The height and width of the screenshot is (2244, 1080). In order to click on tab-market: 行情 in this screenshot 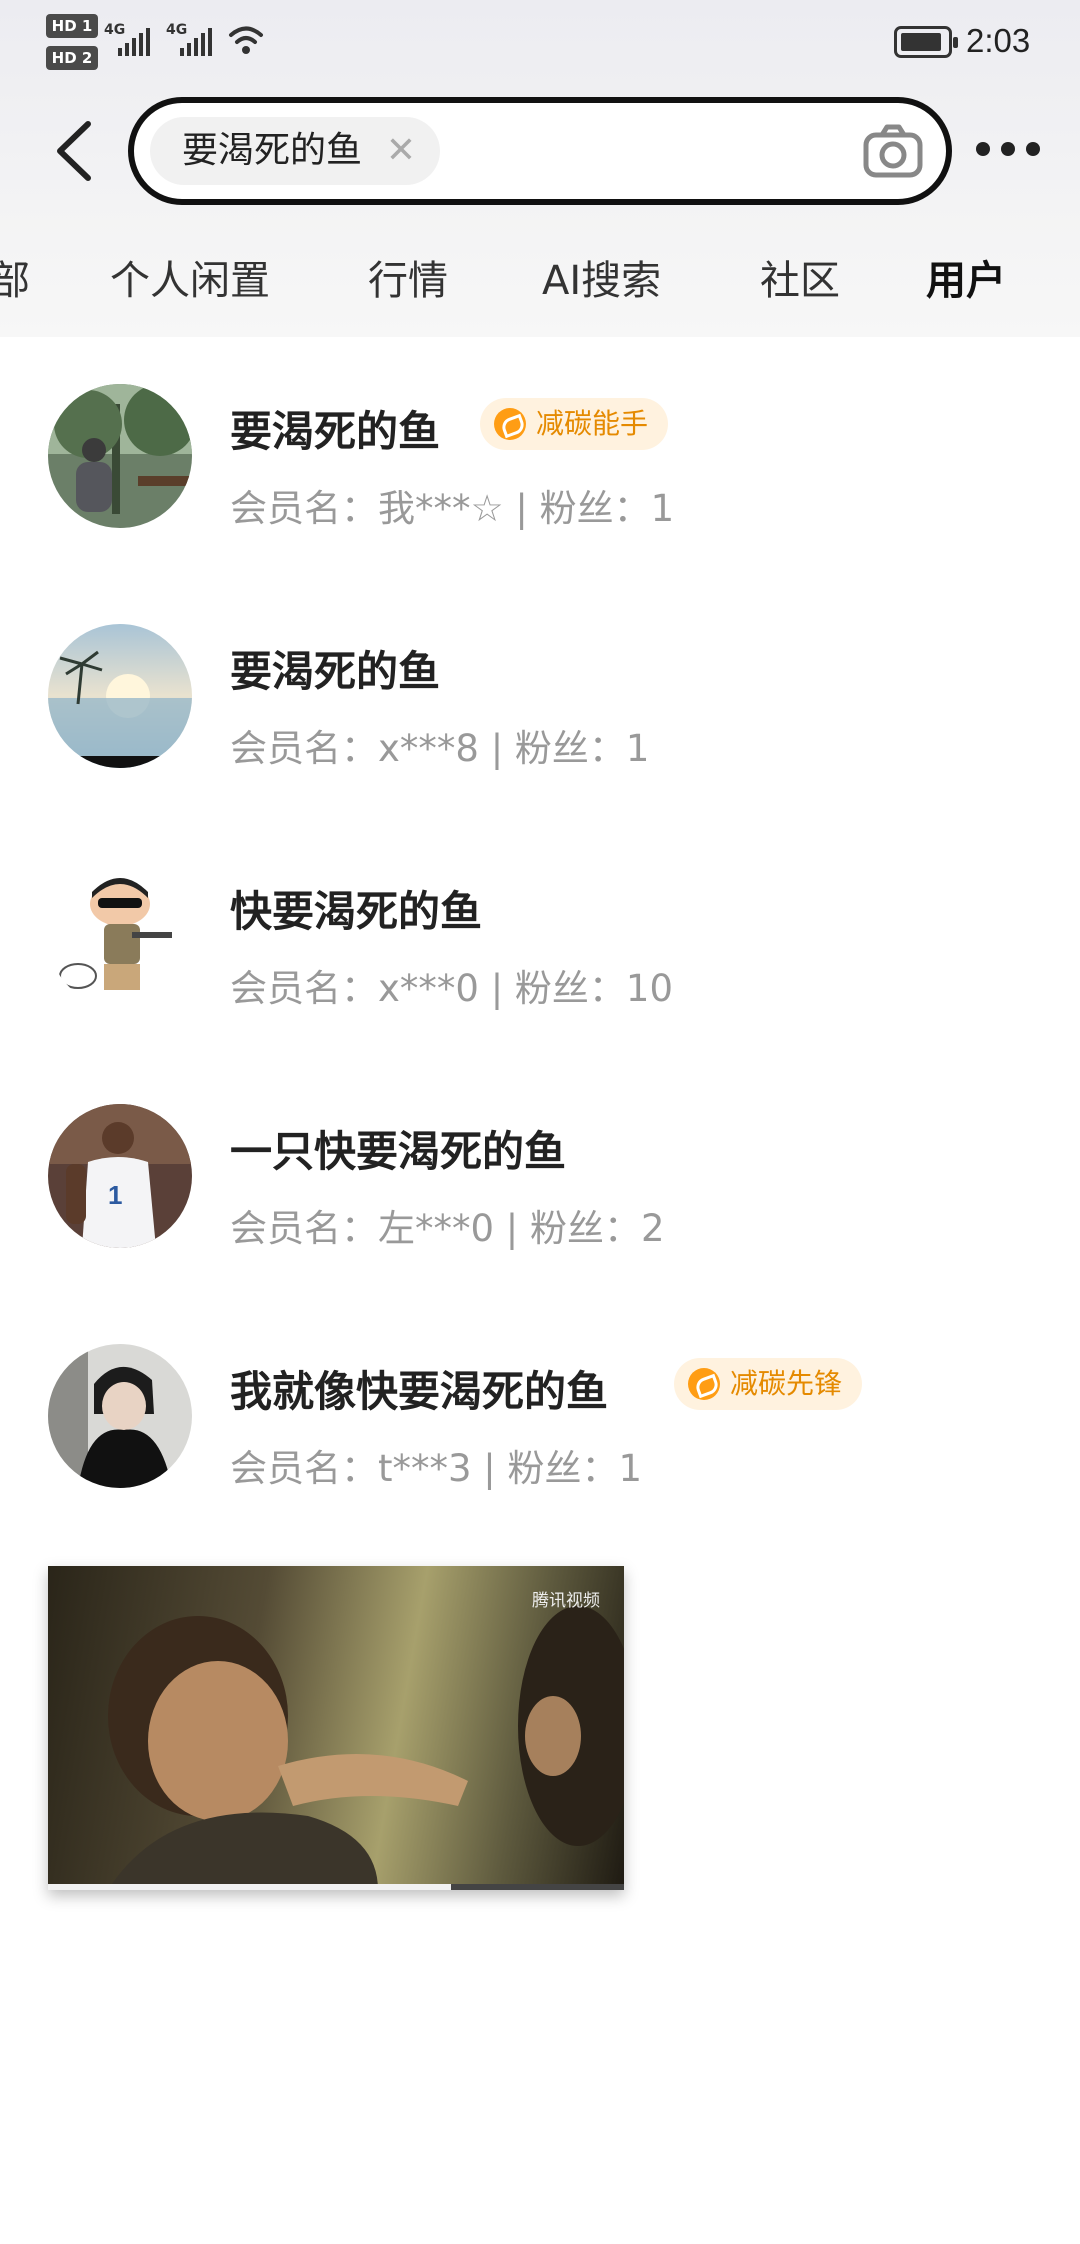, I will do `click(408, 277)`.